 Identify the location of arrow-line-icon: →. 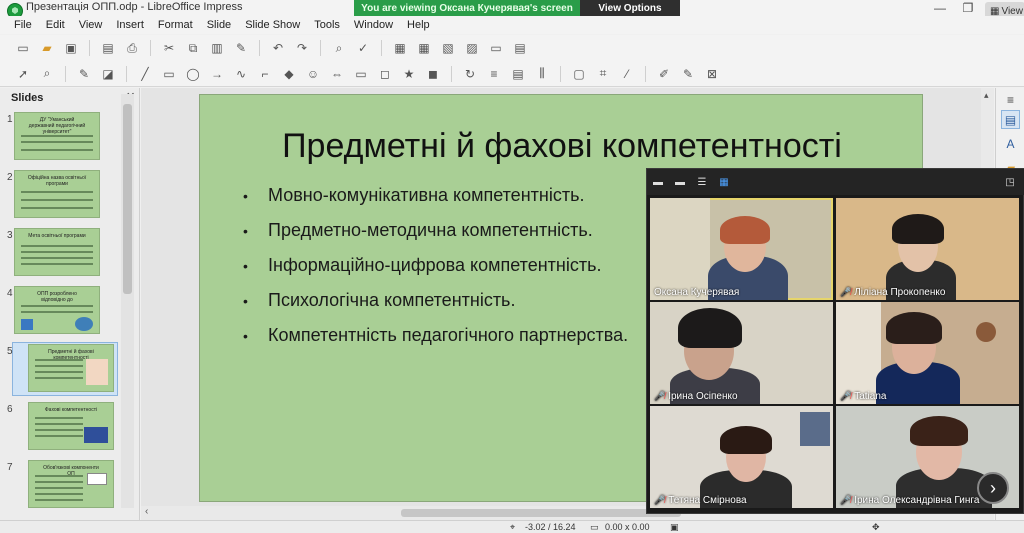
(217, 74).